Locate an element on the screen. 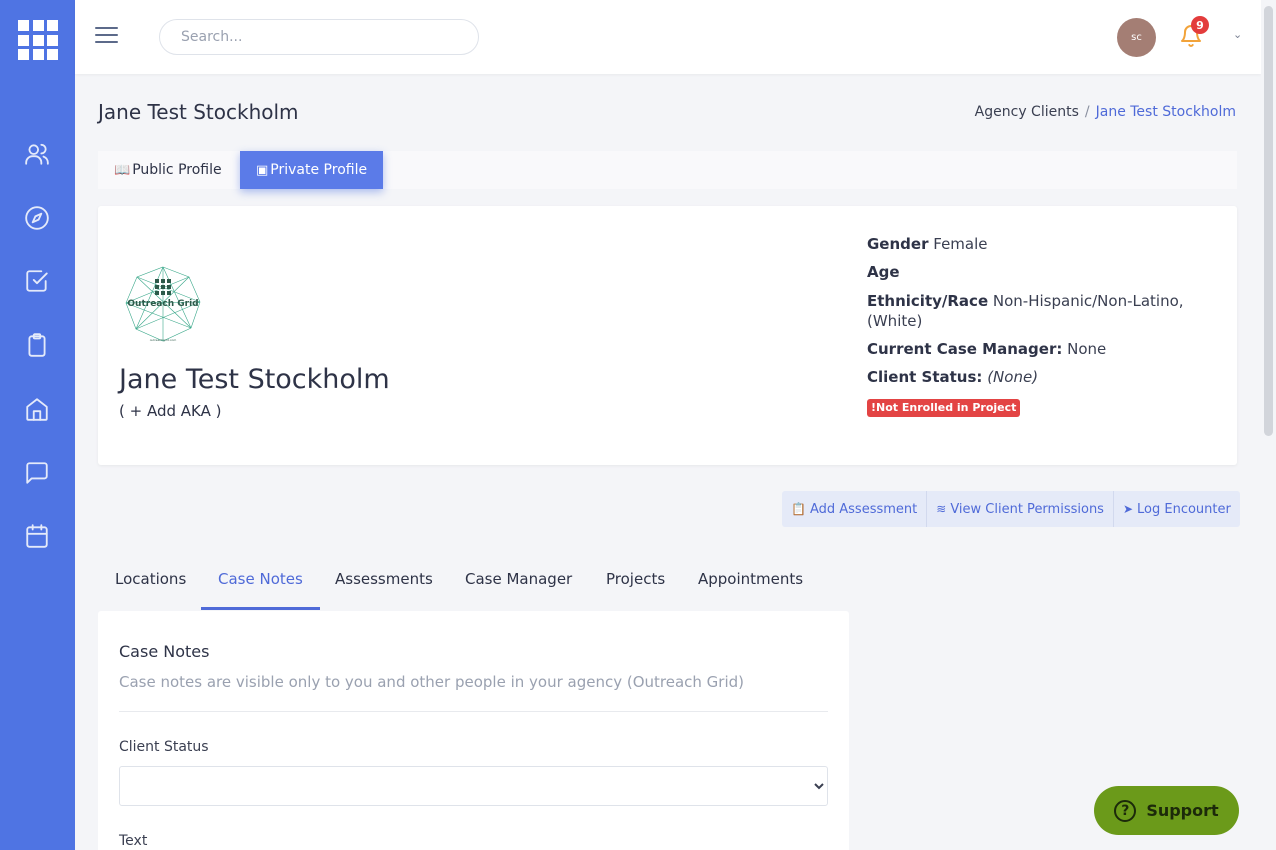 Image resolution: width=1276 pixels, height=850 pixels. support-label: Support is located at coordinates (1182, 810).